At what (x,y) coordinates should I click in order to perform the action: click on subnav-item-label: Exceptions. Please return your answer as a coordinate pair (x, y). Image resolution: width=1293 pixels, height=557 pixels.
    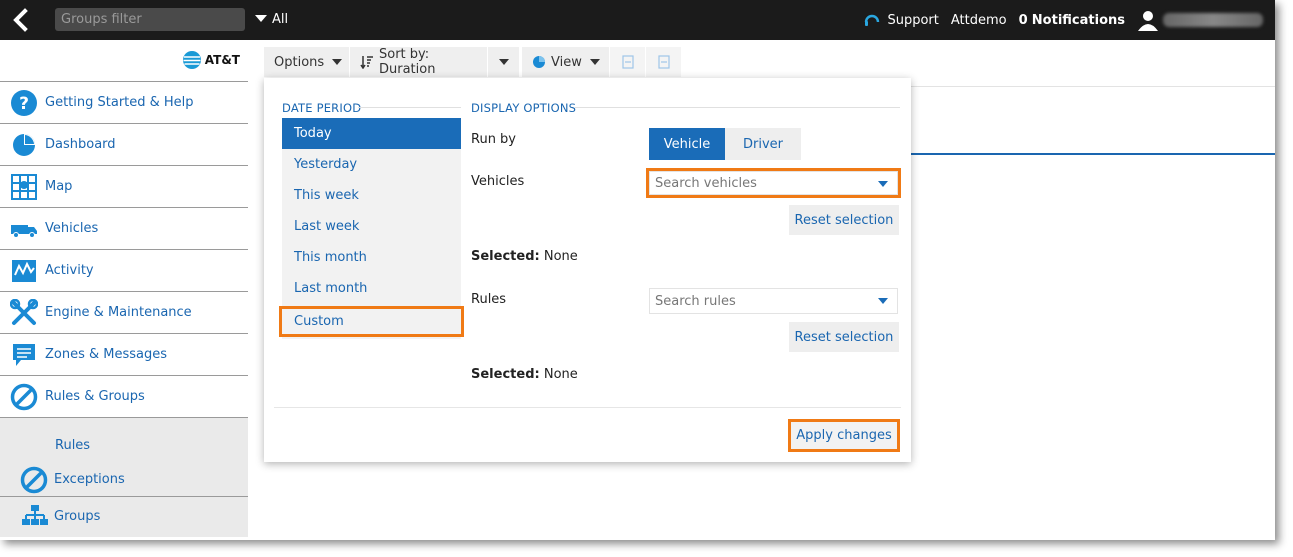
    Looking at the image, I should click on (89, 479).